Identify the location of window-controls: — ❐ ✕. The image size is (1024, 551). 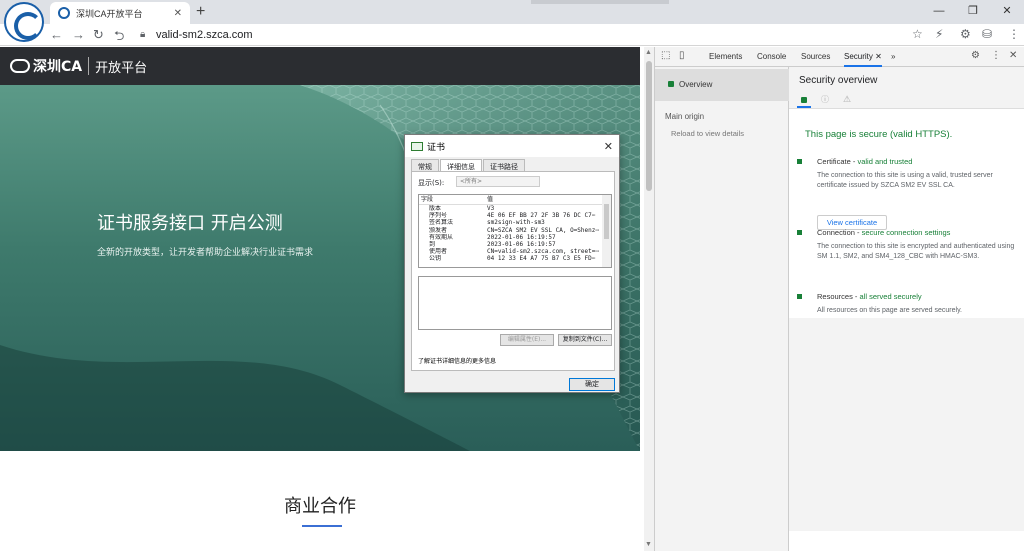
(973, 11).